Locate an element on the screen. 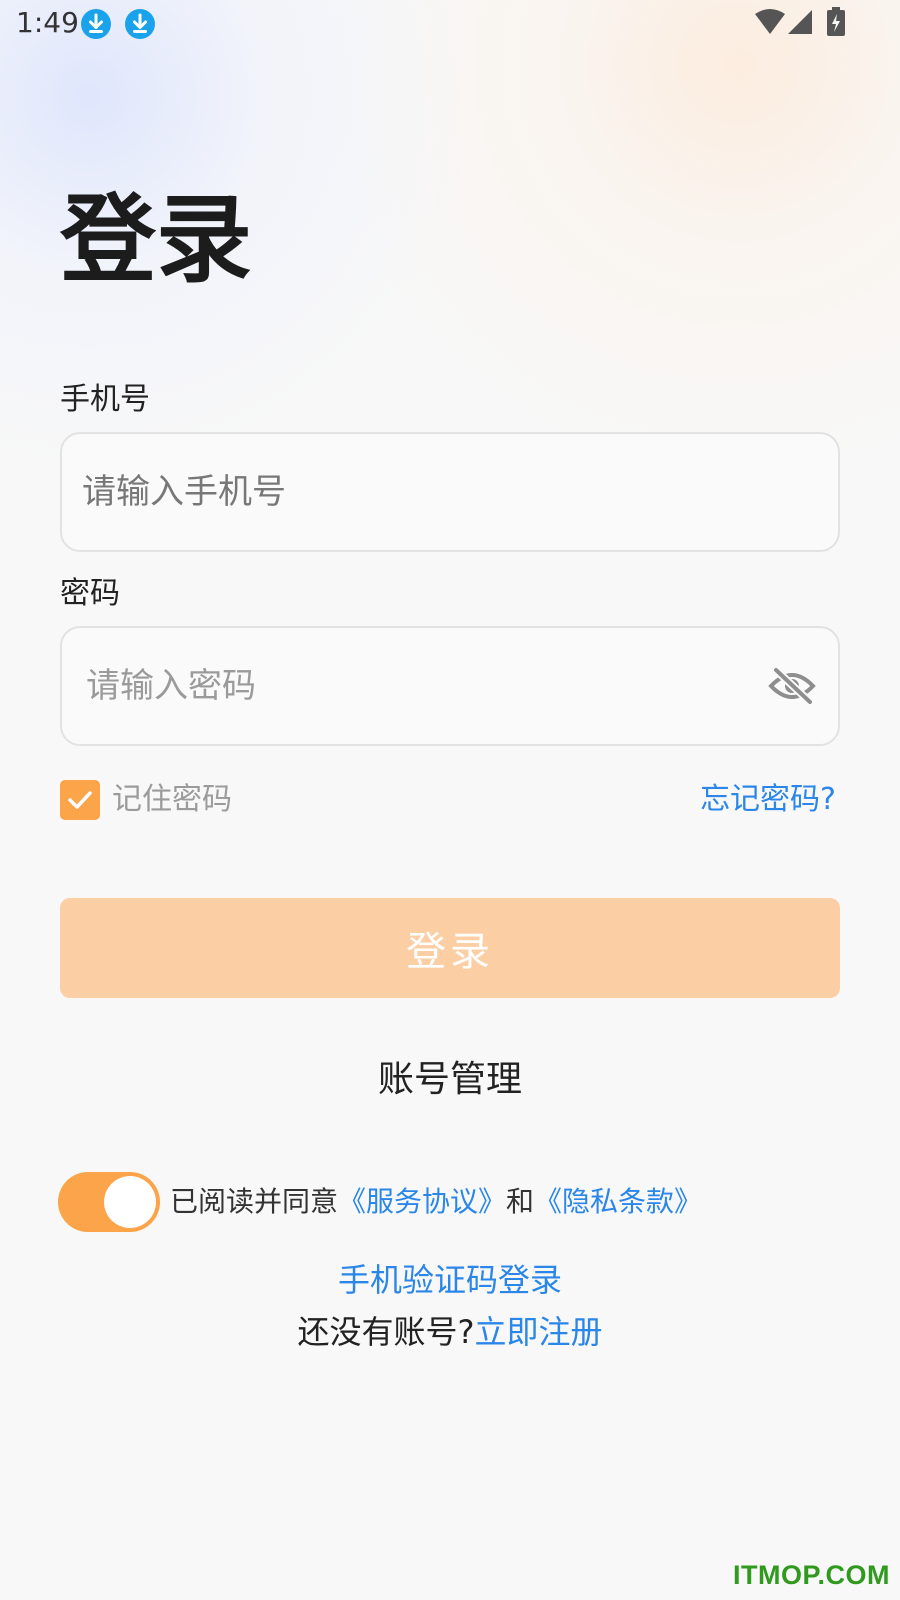 This screenshot has height=1600, width=900. agreement-prefix: 已阅读并同意 is located at coordinates (254, 1201).